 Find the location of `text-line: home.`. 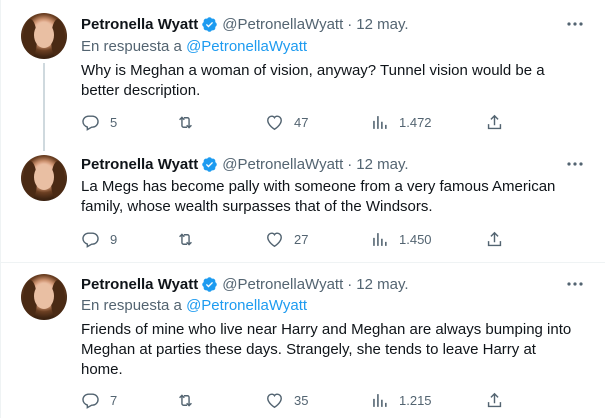

text-line: home. is located at coordinates (102, 369).